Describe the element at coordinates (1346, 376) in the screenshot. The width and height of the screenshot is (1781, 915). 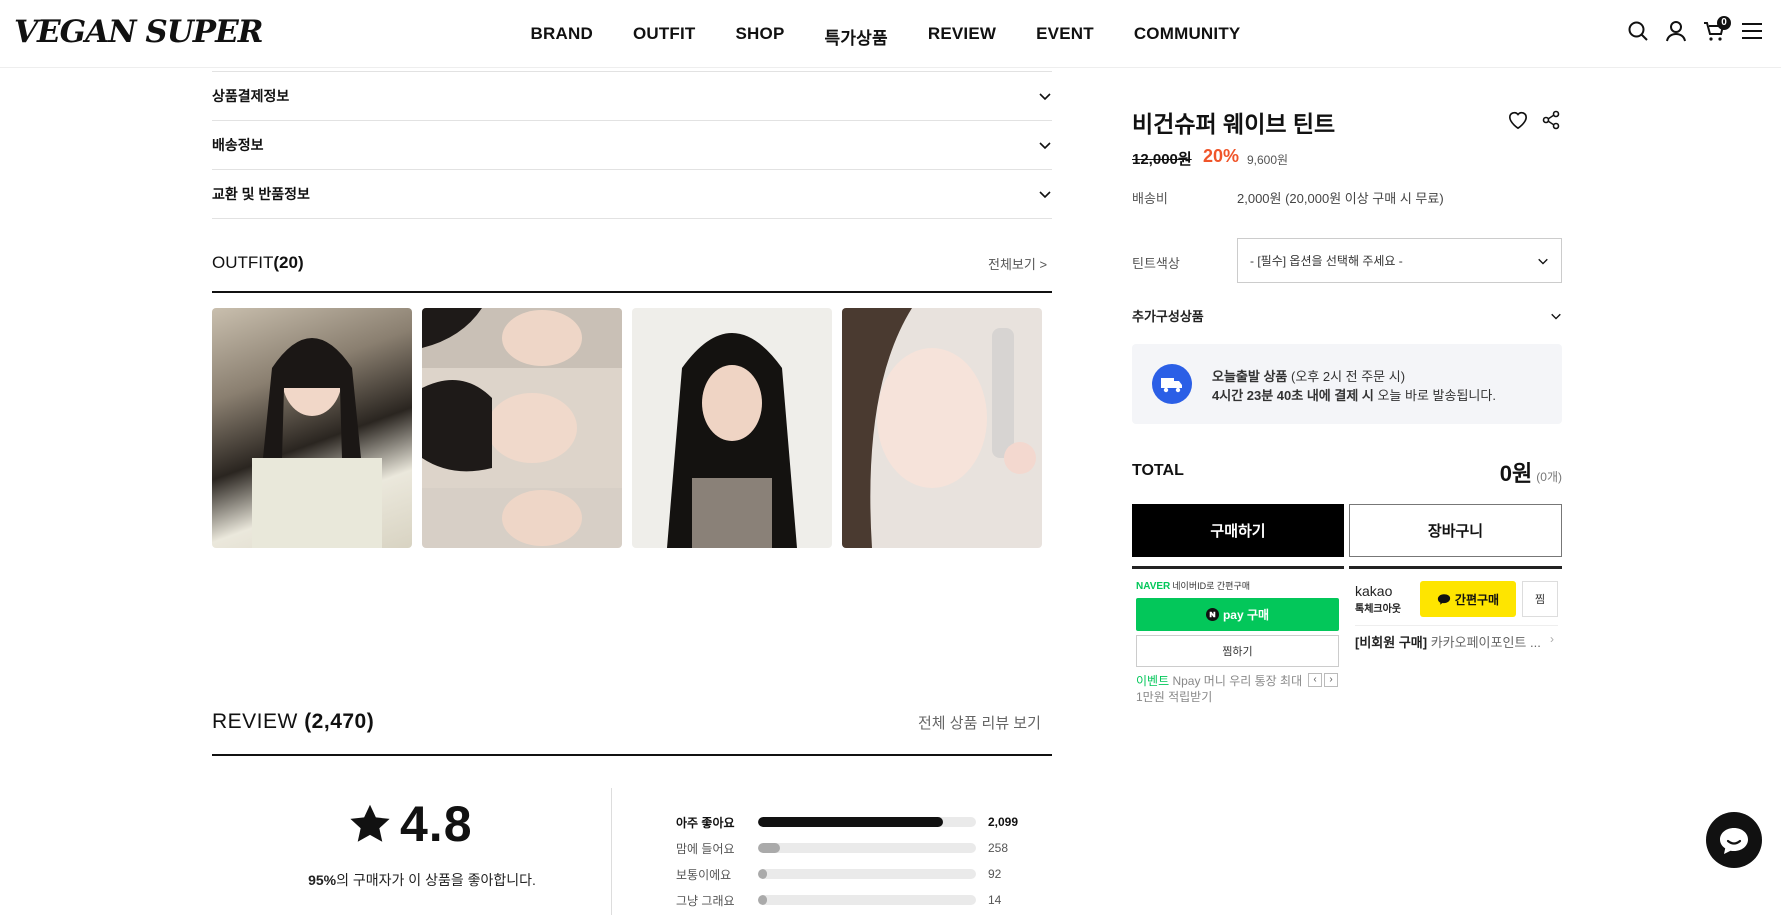
I see `today-shipping-rest: (오후 2시 전 주문 시)` at that location.